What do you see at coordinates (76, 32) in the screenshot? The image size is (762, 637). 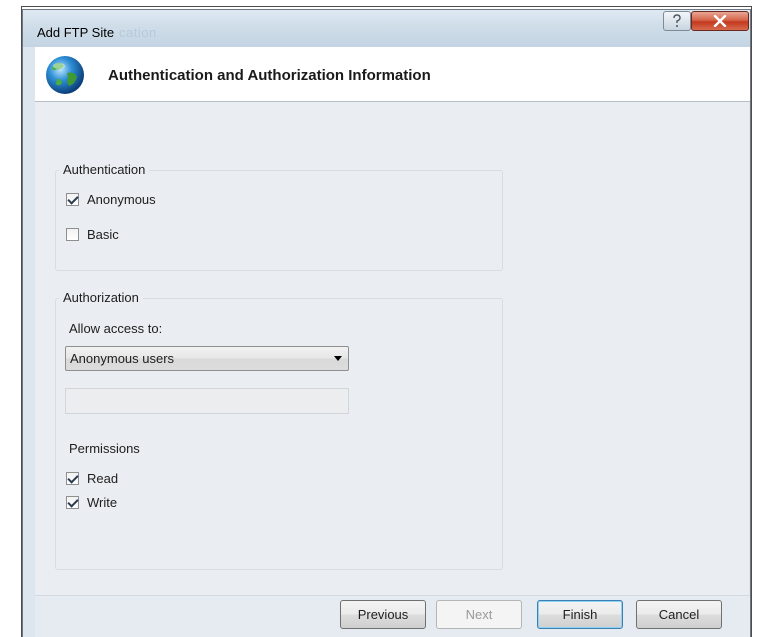 I see `window-title: Add FTP Site` at bounding box center [76, 32].